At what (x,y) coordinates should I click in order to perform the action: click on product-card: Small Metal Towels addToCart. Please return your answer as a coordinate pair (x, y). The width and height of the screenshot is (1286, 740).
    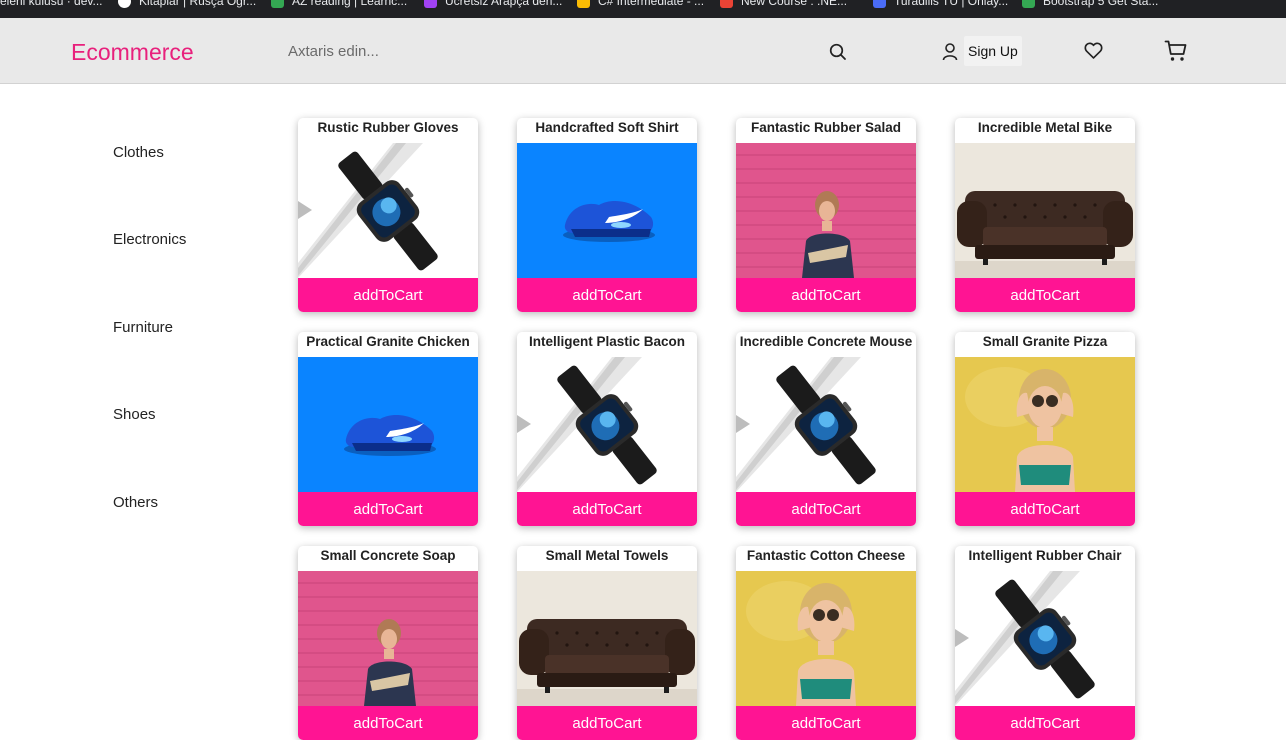
    Looking at the image, I should click on (607, 643).